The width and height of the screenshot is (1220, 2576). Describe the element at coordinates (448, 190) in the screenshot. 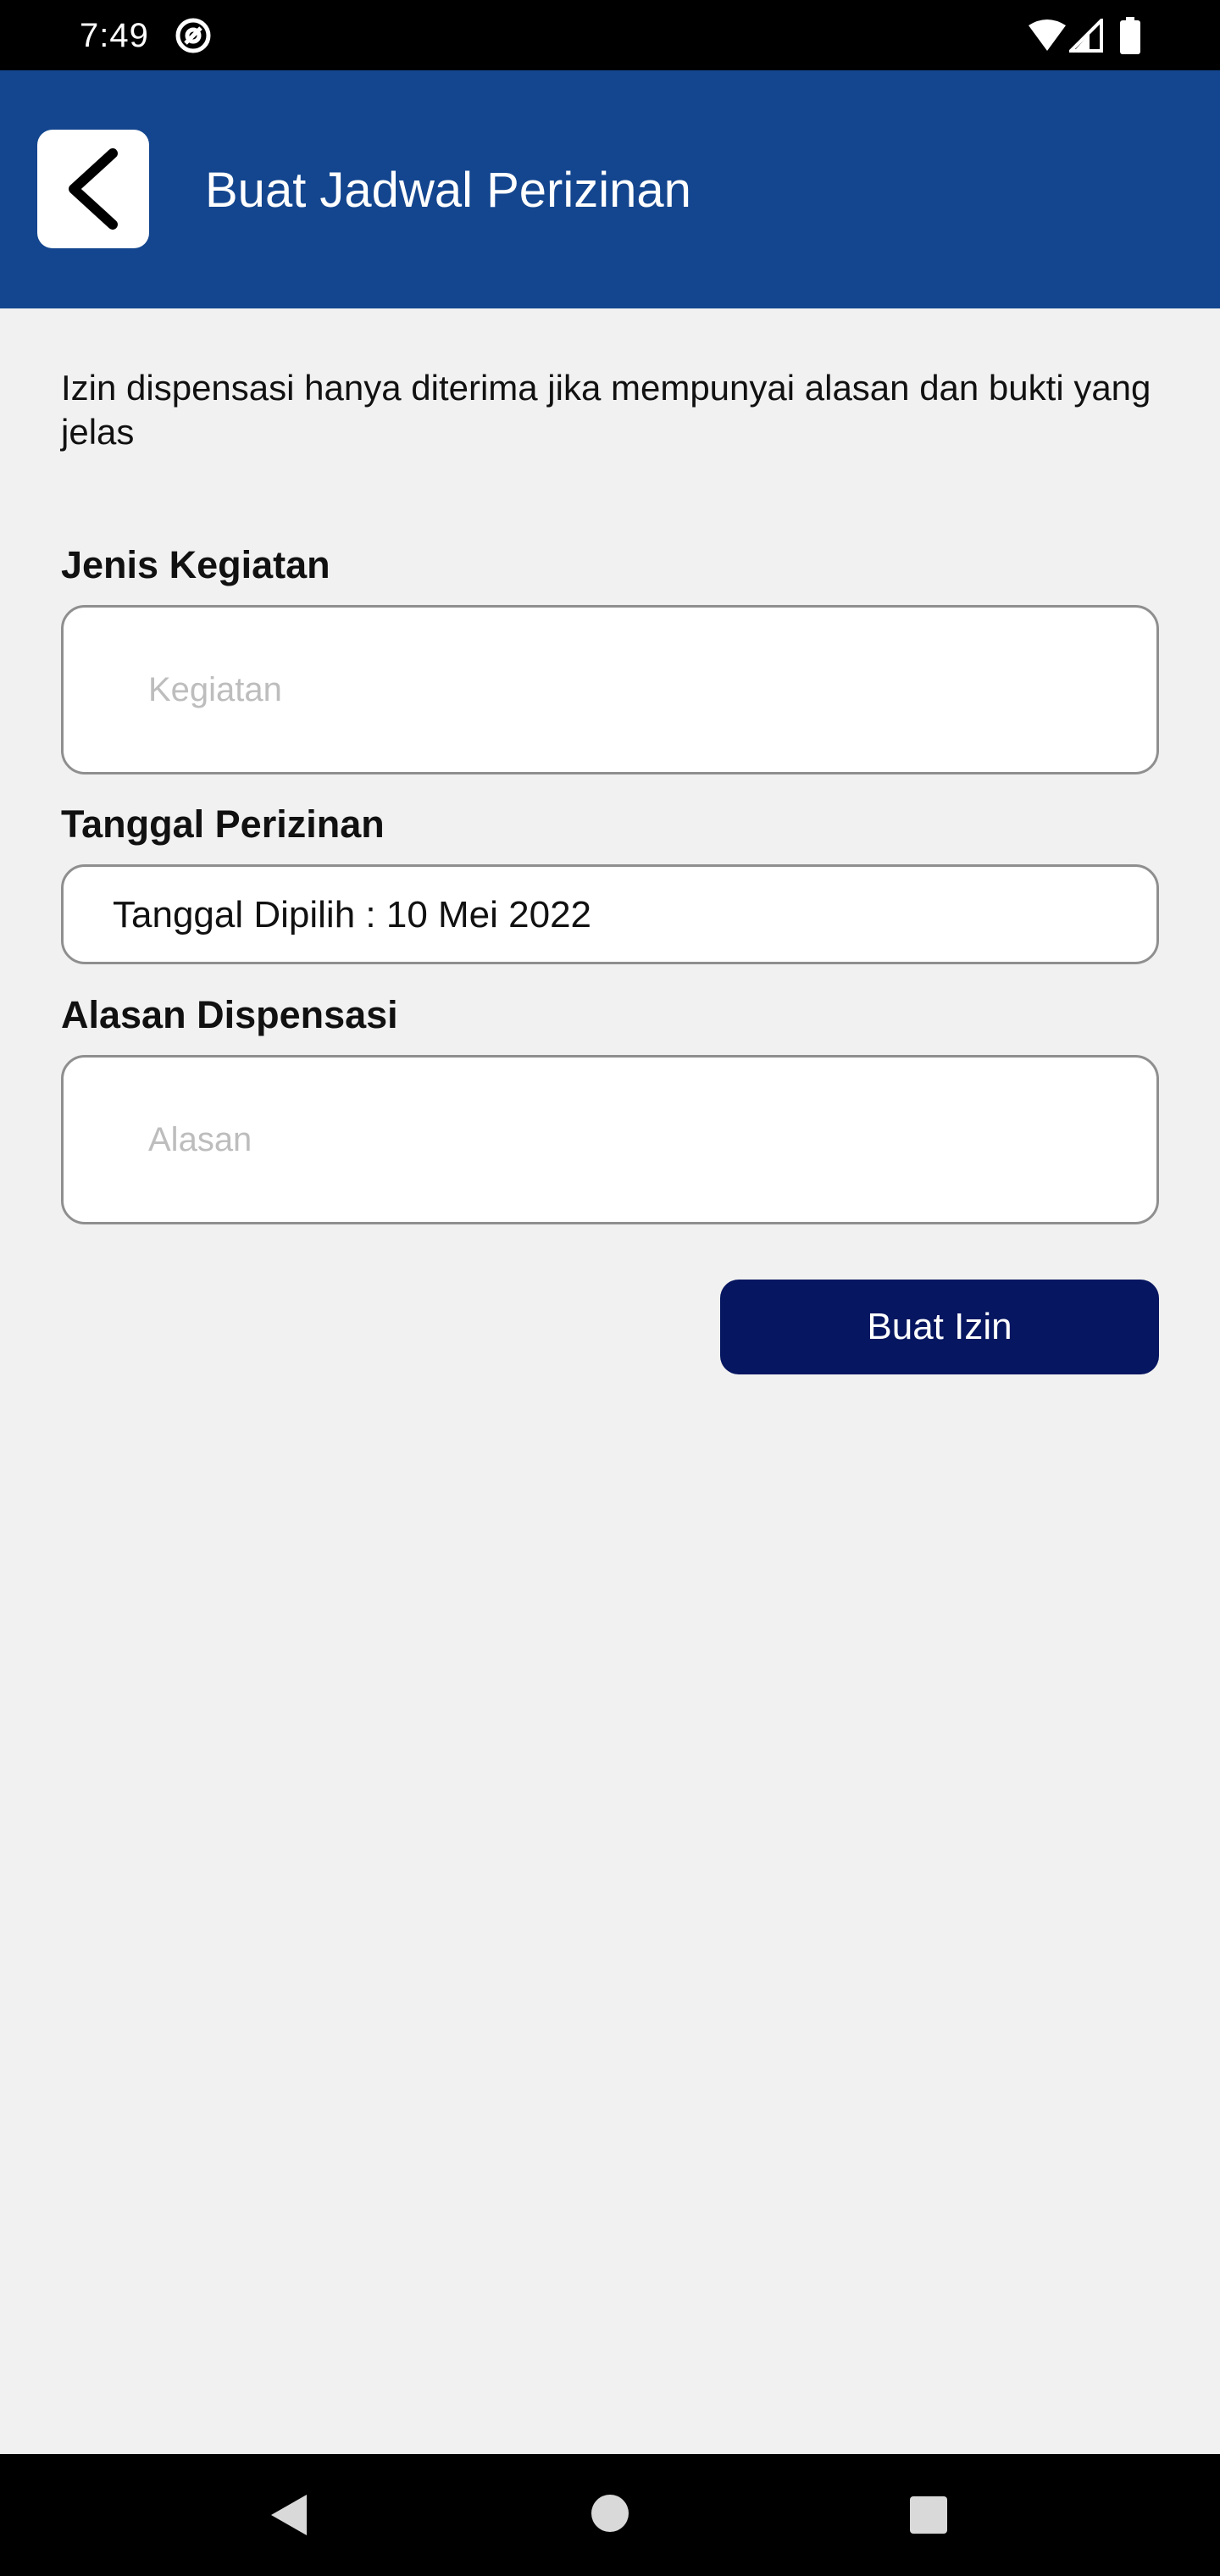

I see `page-title: Buat Jadwal Perizinan` at that location.